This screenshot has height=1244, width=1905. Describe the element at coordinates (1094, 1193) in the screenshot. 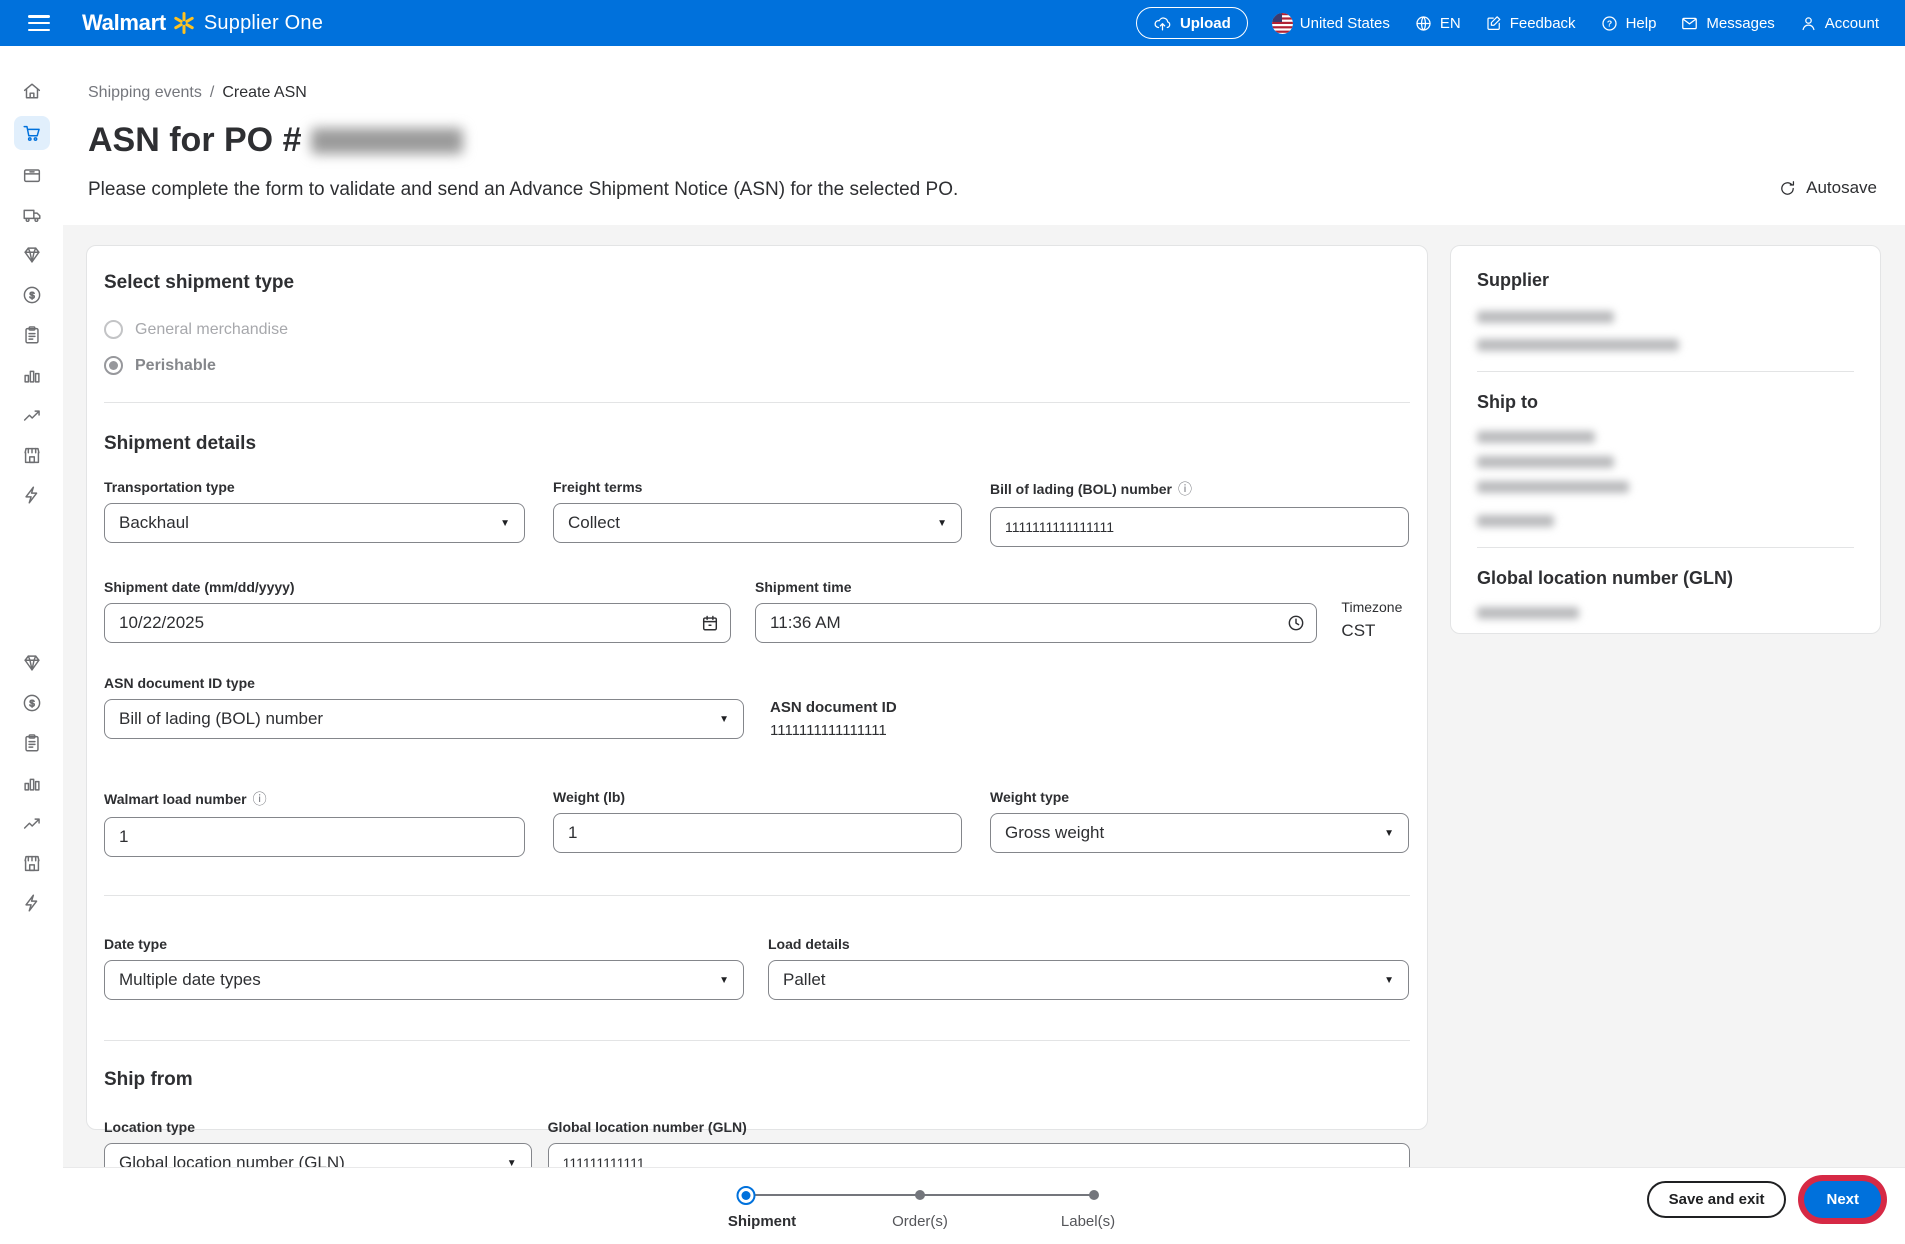

I see `step-dot-labels` at that location.